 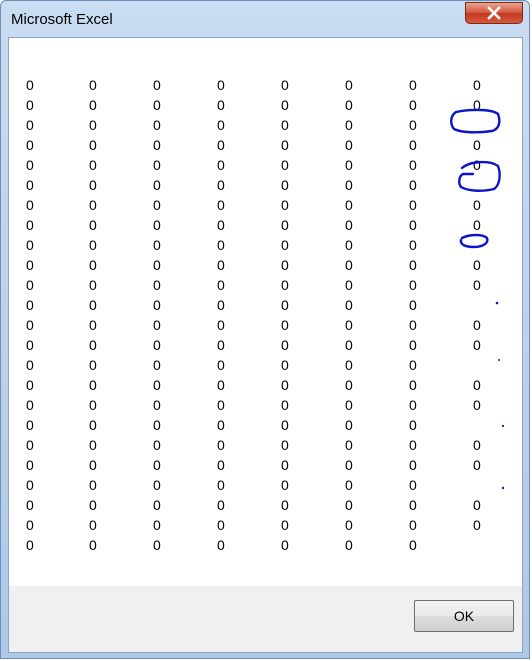 I want to click on ok-button: OK, so click(x=464, y=616).